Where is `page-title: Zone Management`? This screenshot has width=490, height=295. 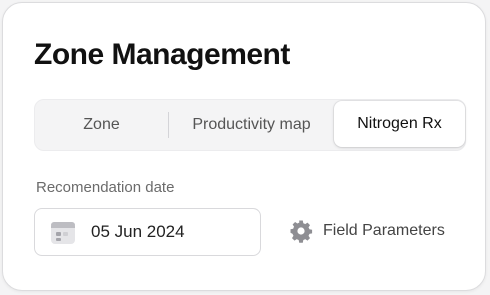
page-title: Zone Management is located at coordinates (162, 54).